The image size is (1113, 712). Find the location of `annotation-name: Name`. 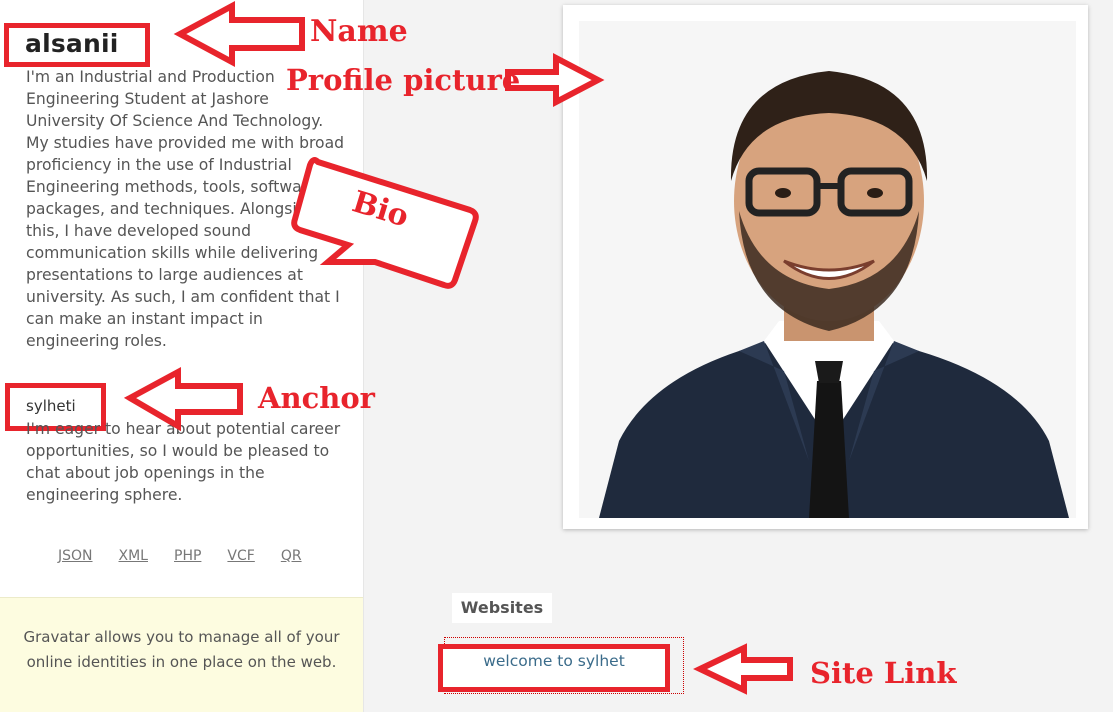

annotation-name: Name is located at coordinates (359, 31).